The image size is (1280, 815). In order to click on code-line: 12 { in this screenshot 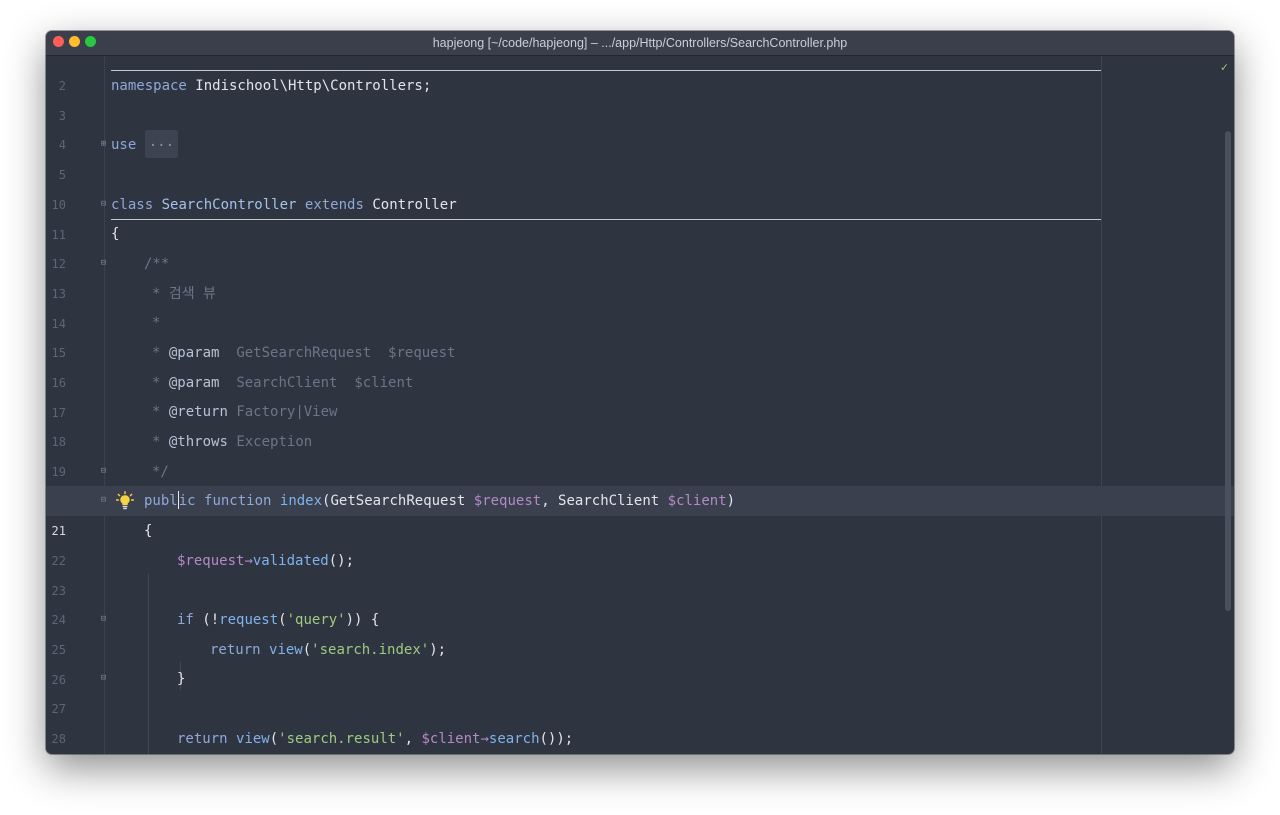, I will do `click(640, 245)`.